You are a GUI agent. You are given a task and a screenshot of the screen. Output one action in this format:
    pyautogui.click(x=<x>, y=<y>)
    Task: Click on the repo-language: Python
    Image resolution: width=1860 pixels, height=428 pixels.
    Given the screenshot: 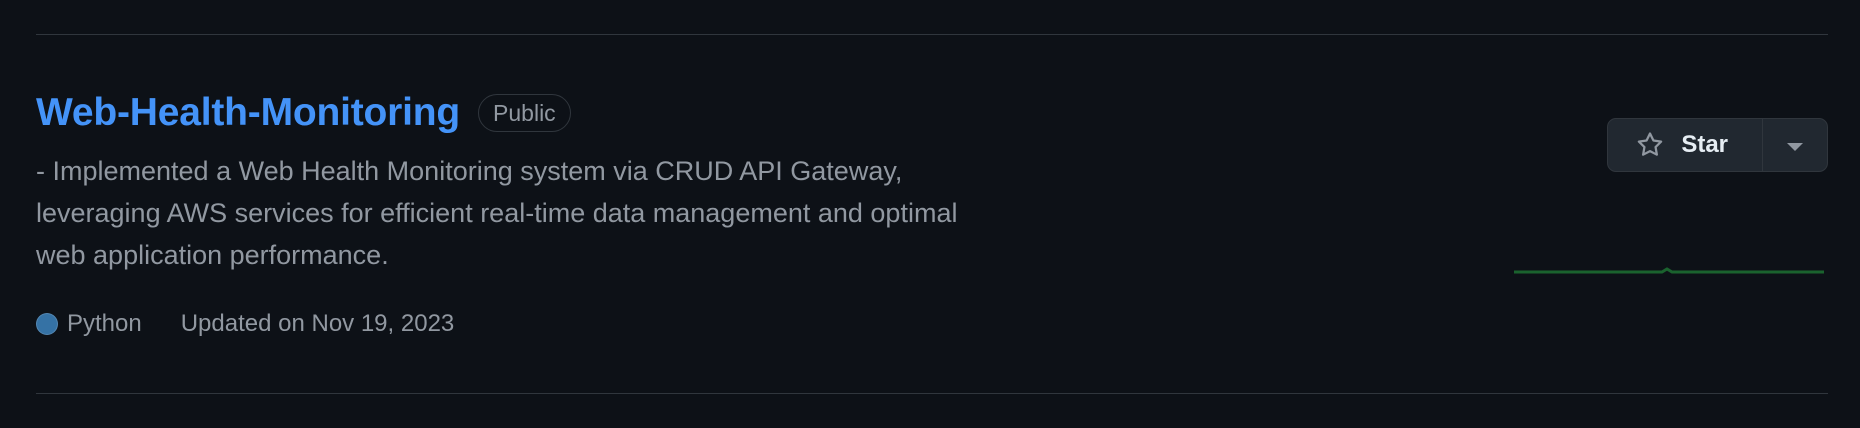 What is the action you would take?
    pyautogui.click(x=104, y=323)
    